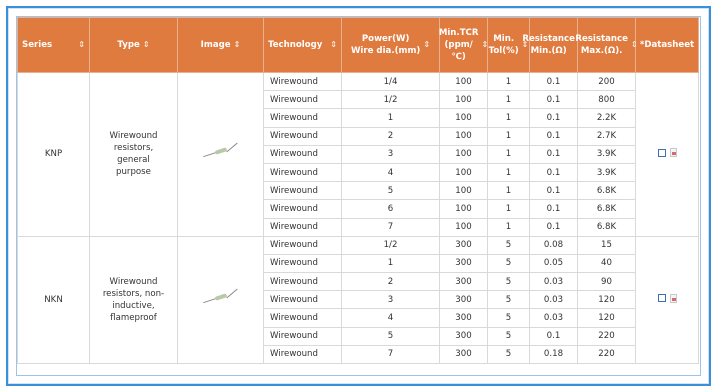  I want to click on column-header-tcr: Min.TCR (ppm/℃) ⇕, so click(463, 45).